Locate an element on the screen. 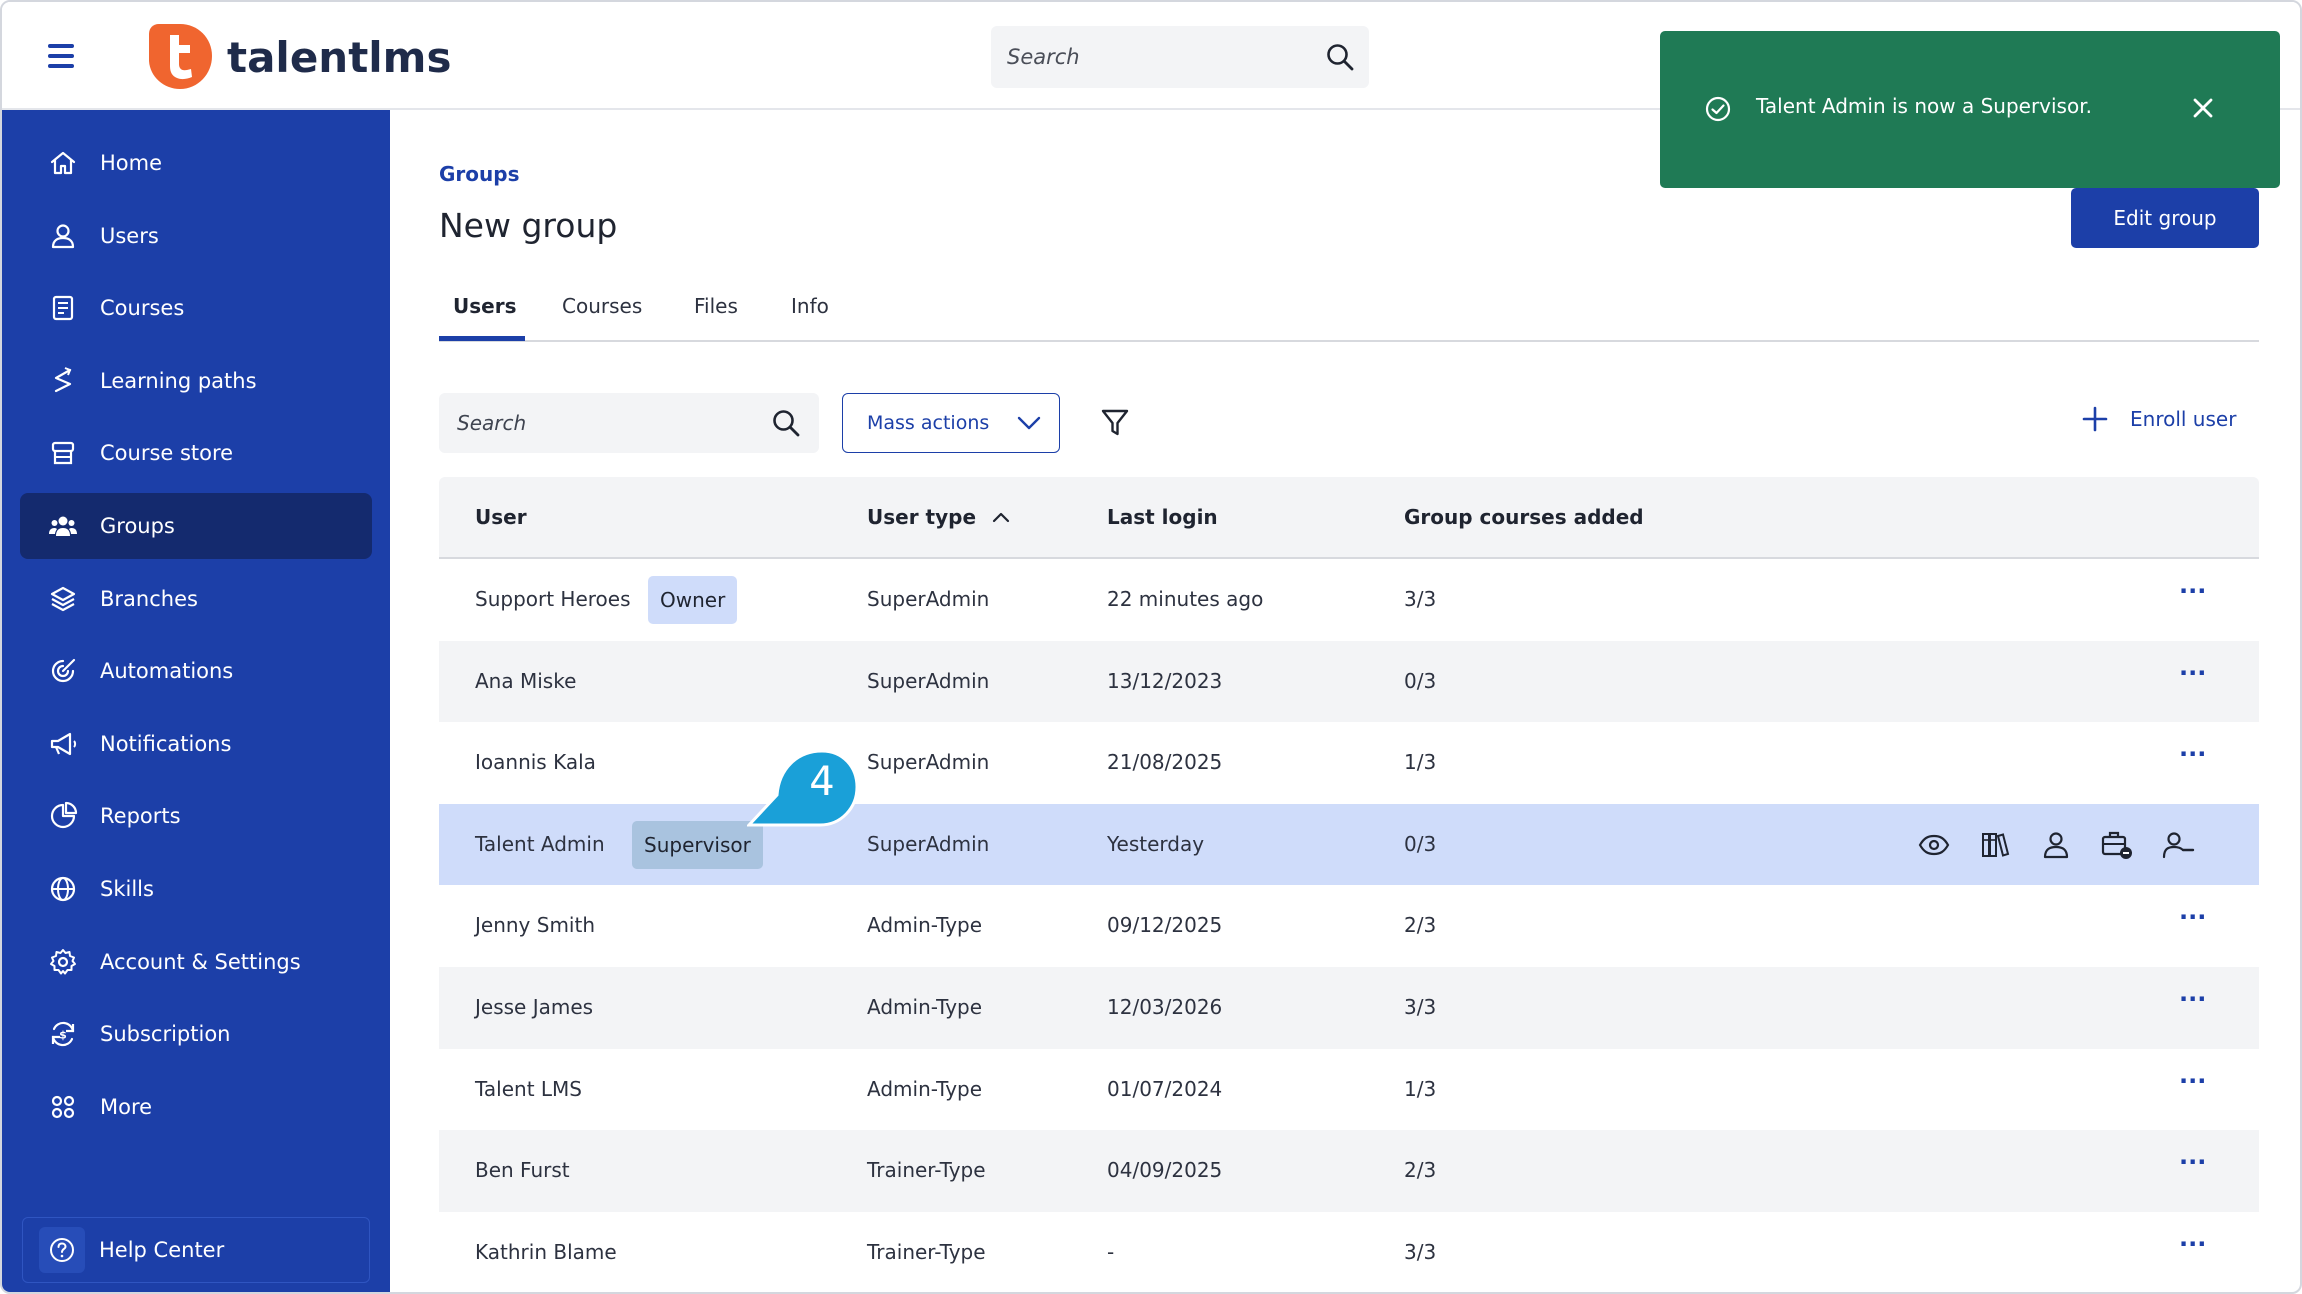 This screenshot has width=2302, height=1294. breadcrumb-groups: Groups is located at coordinates (479, 174).